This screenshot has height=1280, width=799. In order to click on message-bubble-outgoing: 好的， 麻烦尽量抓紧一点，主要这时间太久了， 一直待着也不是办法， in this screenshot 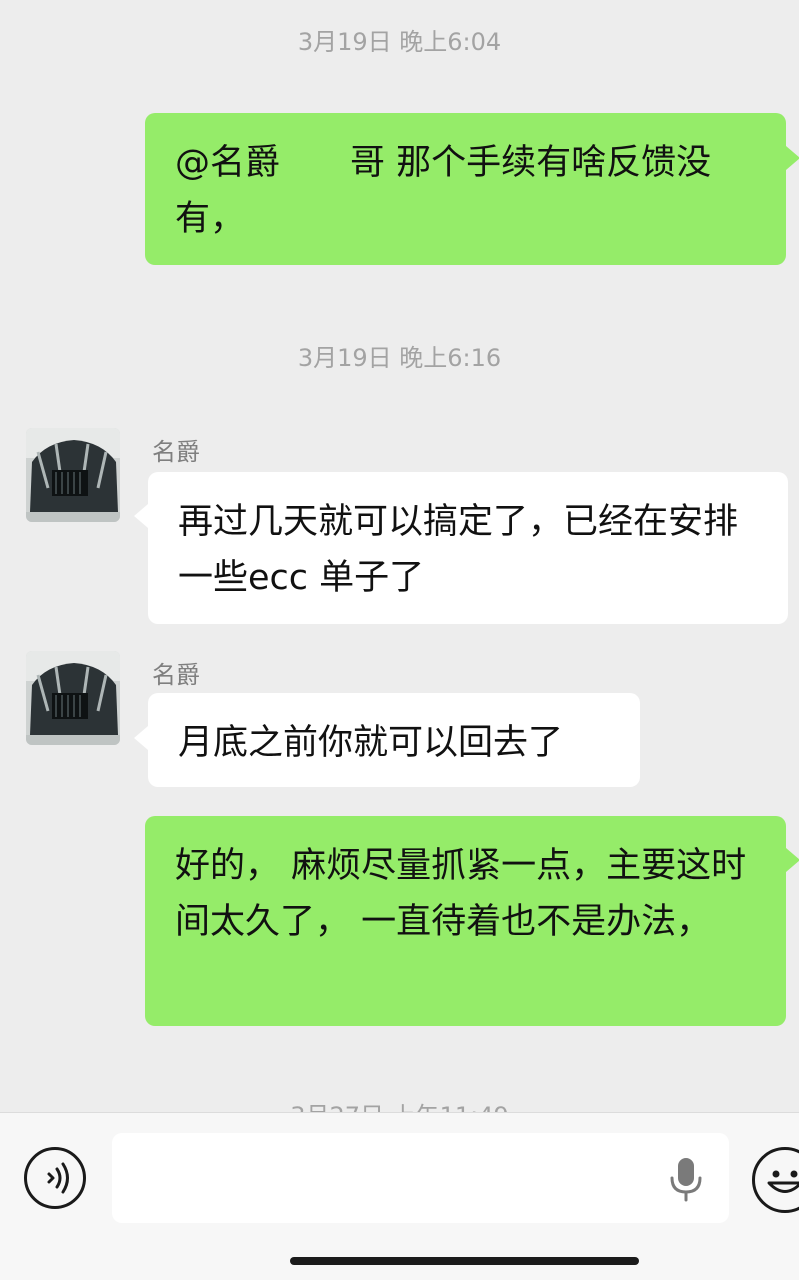, I will do `click(465, 921)`.